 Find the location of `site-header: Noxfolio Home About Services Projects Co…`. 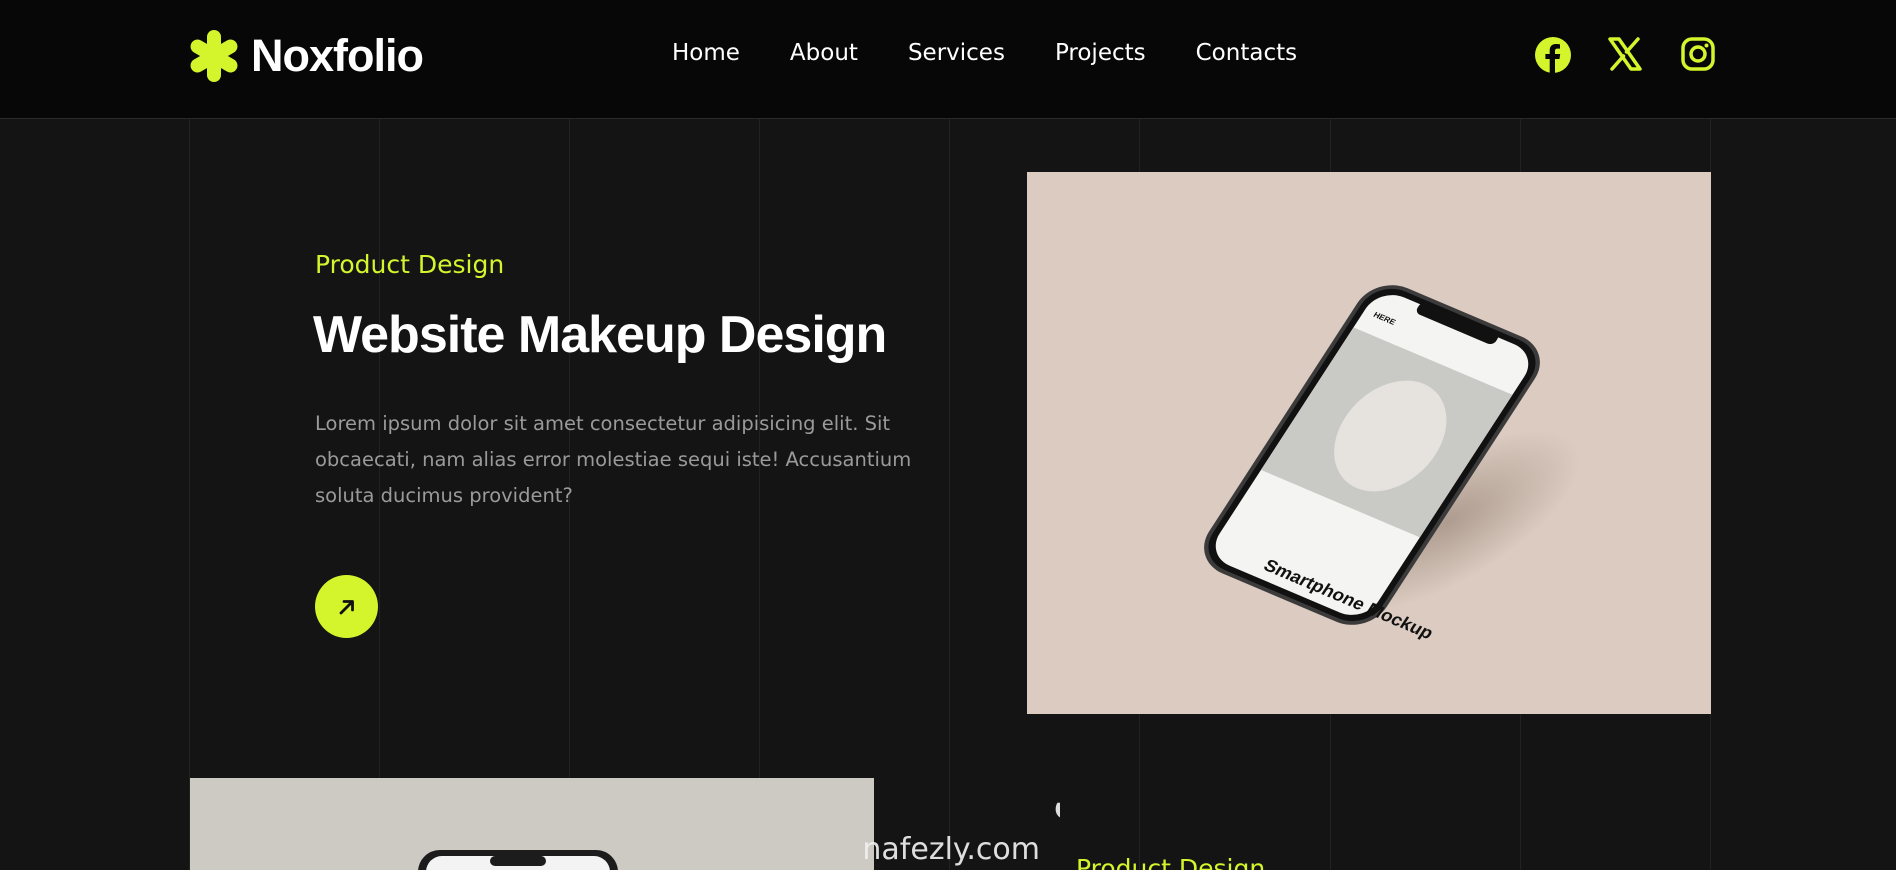

site-header: Noxfolio Home About Services Projects Co… is located at coordinates (948, 59).